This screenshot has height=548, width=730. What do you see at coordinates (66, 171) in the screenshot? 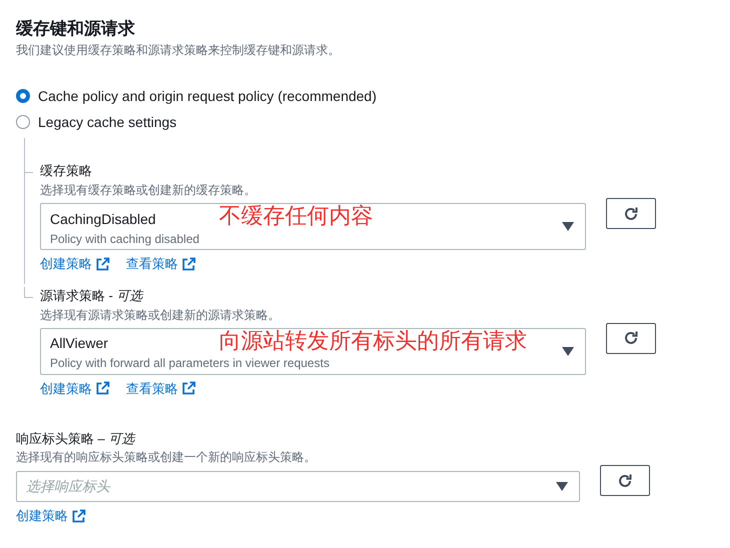
I see `field-label: 缓存策略` at bounding box center [66, 171].